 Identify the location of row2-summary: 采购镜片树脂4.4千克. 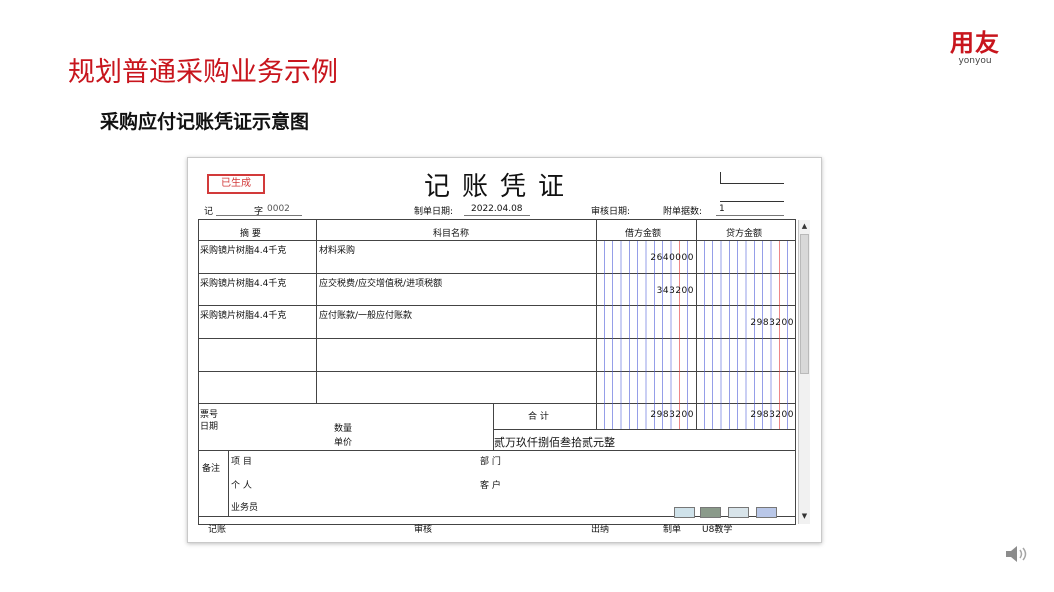
(243, 282).